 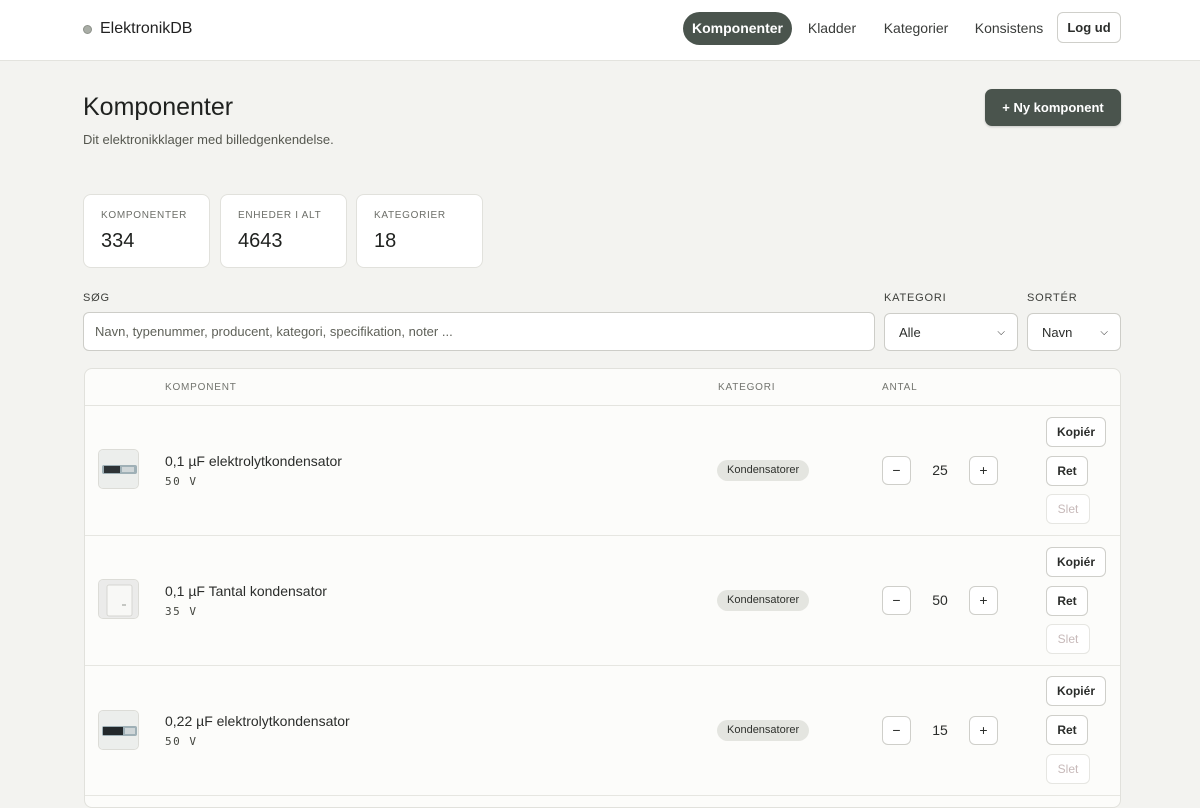 I want to click on category-filter-label: KATEGORI, so click(x=915, y=298).